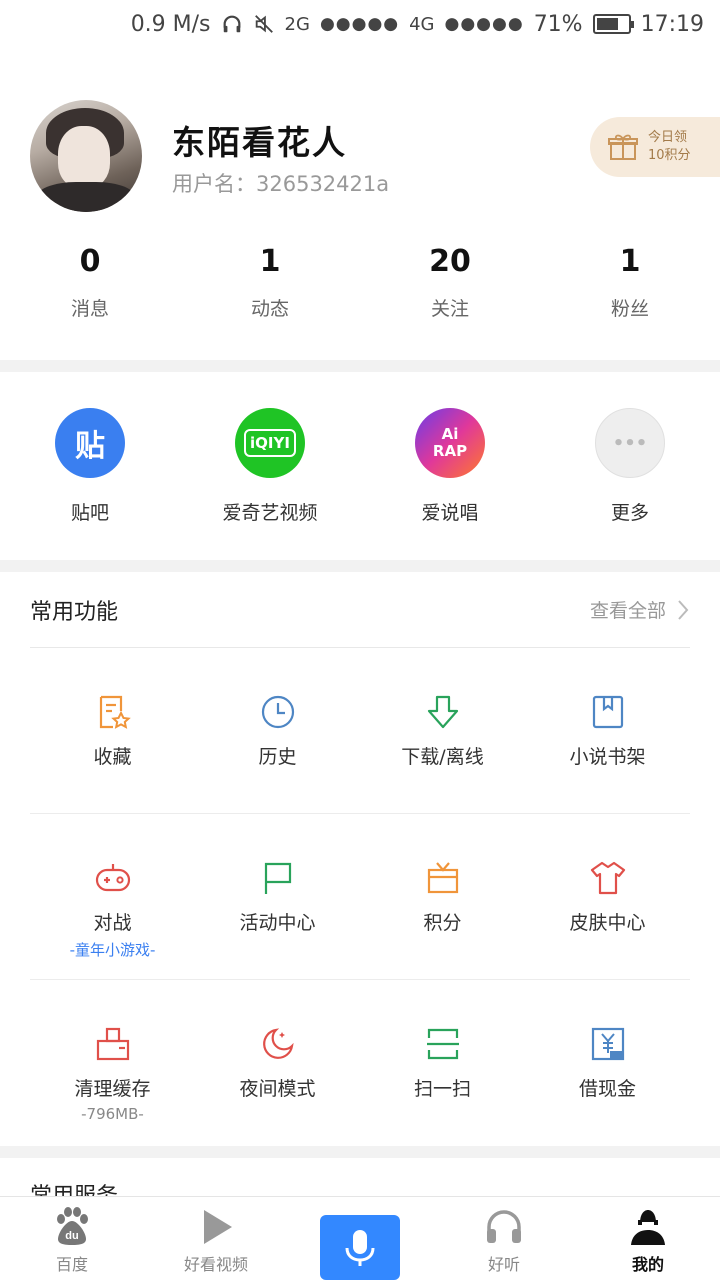  Describe the element at coordinates (422, 24) in the screenshot. I see `network-type-2: 4G` at that location.